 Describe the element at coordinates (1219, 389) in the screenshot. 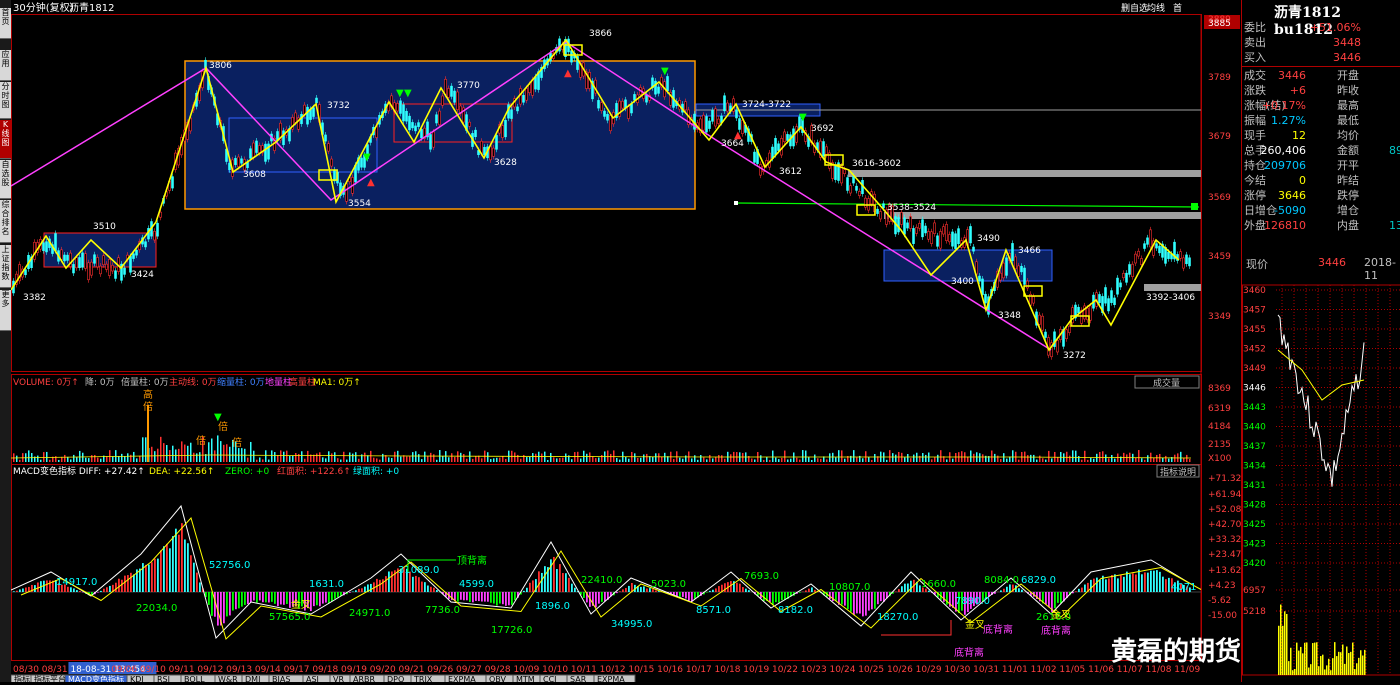

I see `volume-axis-label-0: 8369` at that location.